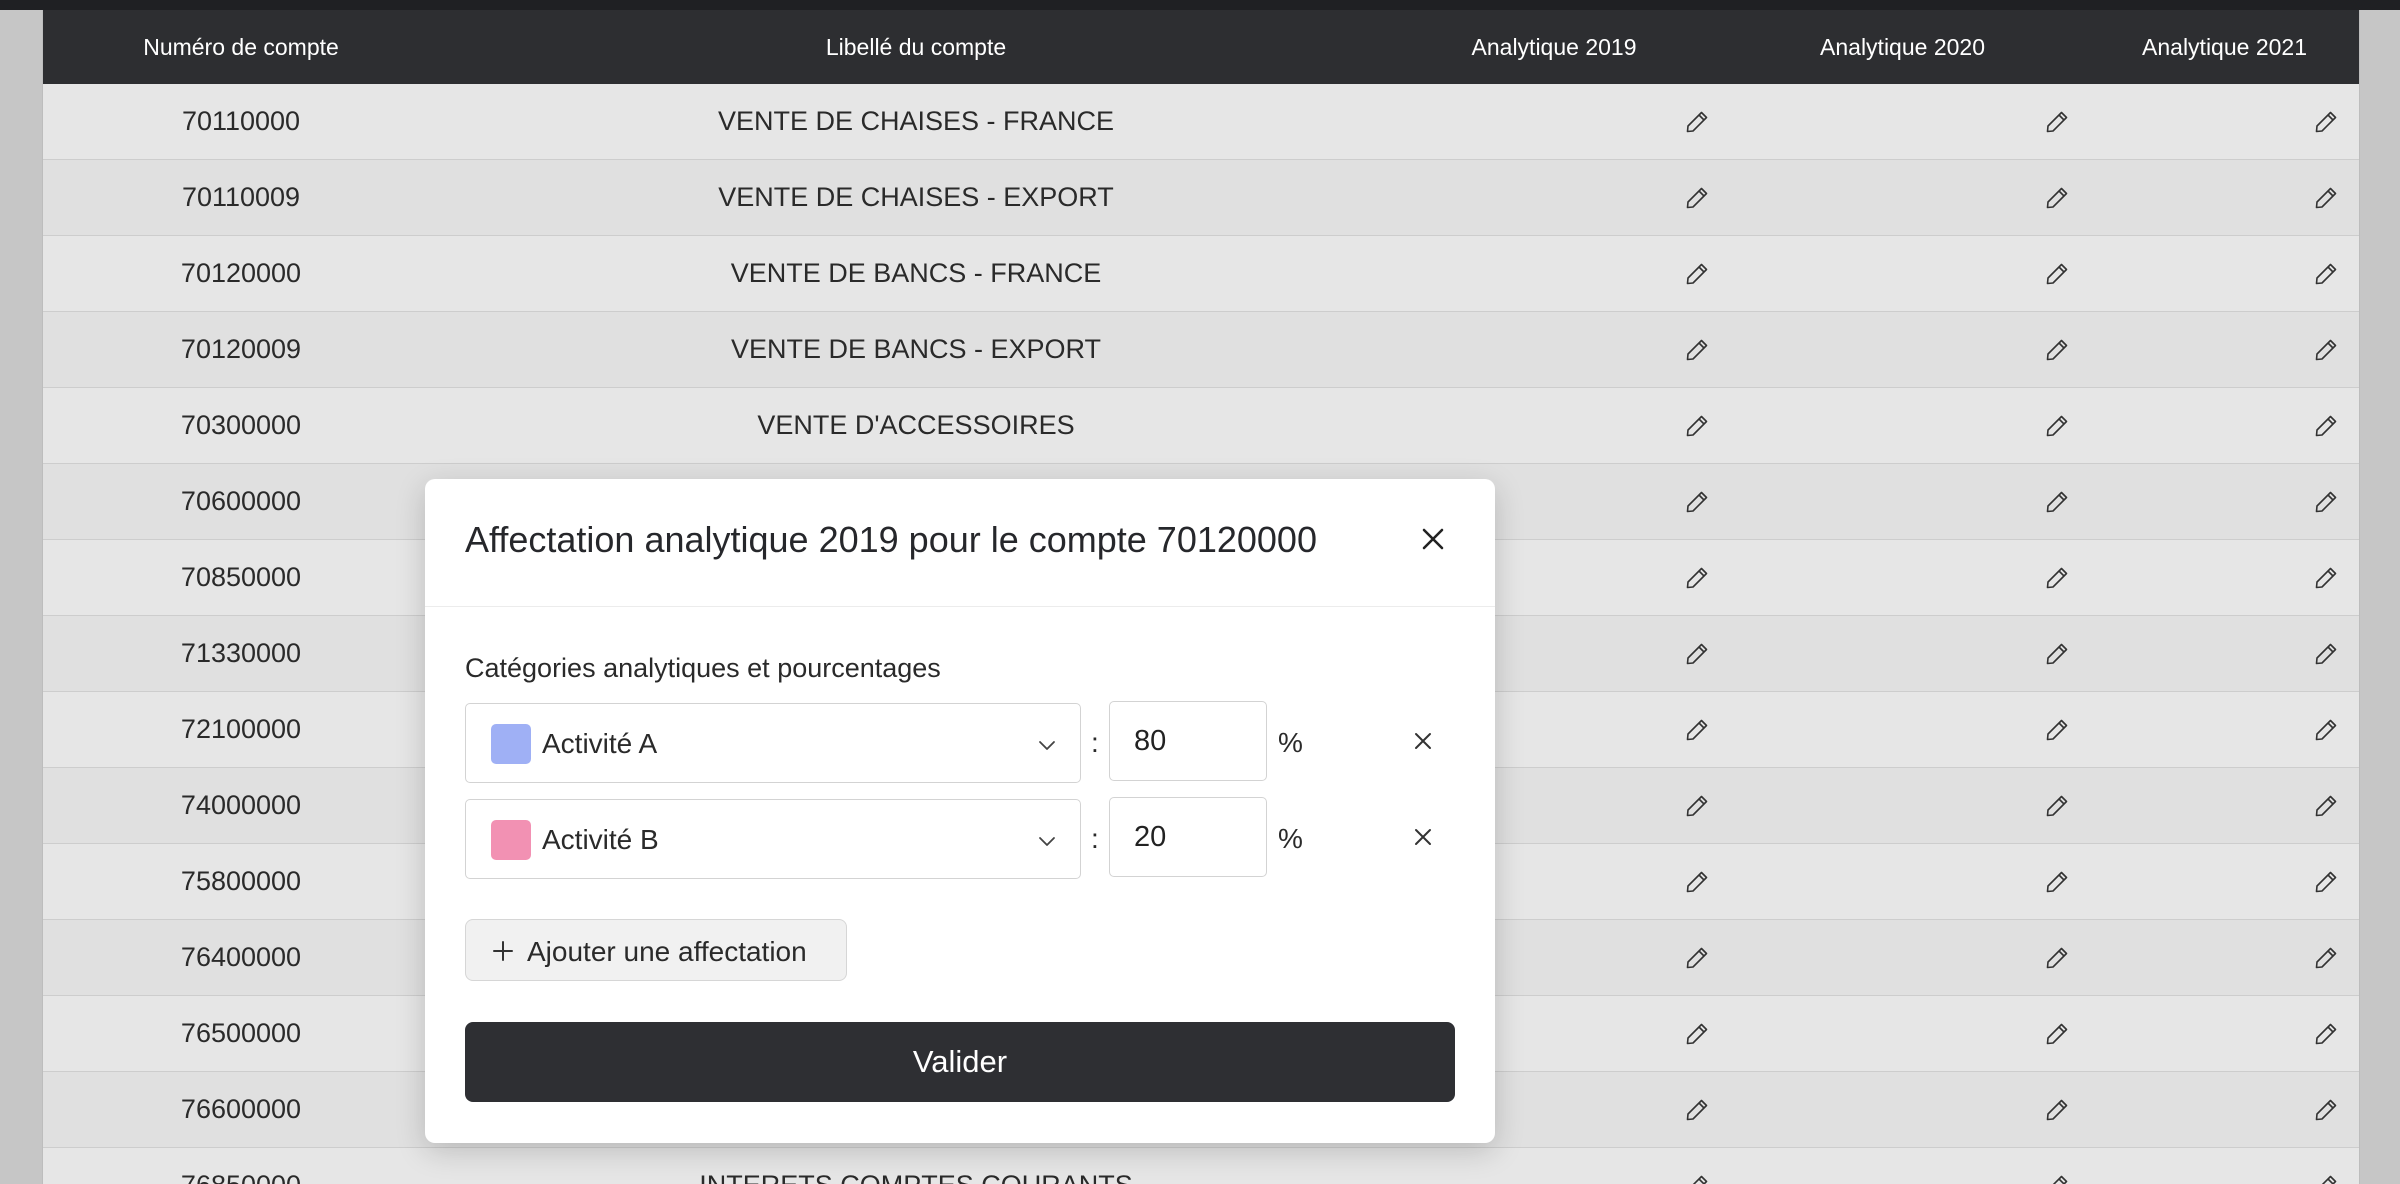 Image resolution: width=2400 pixels, height=1184 pixels. I want to click on top-bar, so click(1200, 5).